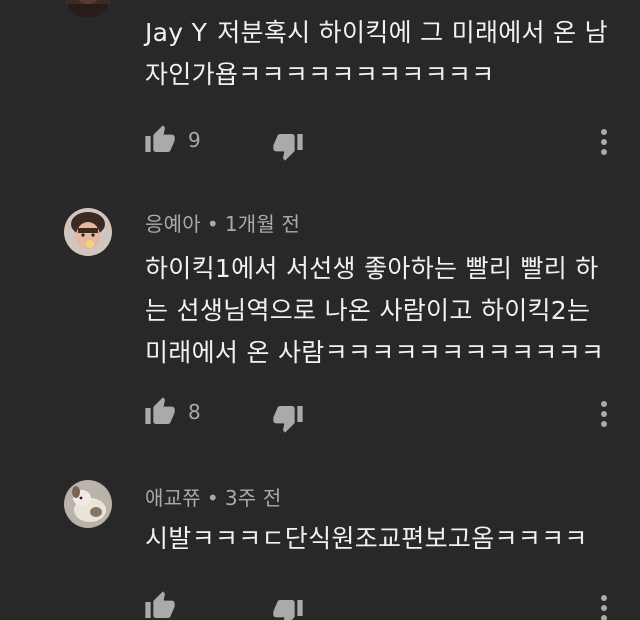  I want to click on comment-body: 저분혹시 하이킥에 그 미래에서 온 남자인가욥ㅋㅋㅋㅋㅋㅋㅋㅋㅋㅋㅋ, so click(376, 53).